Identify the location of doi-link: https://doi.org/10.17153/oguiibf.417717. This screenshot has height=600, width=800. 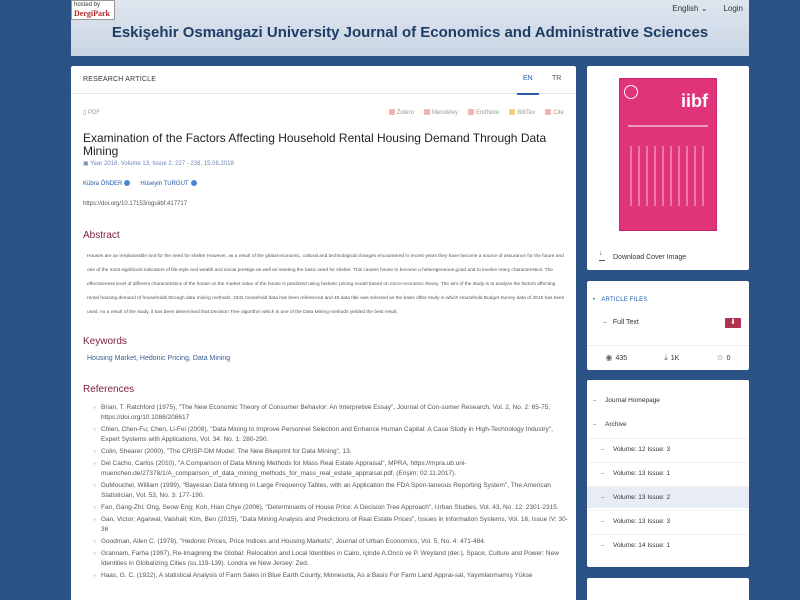
(135, 204).